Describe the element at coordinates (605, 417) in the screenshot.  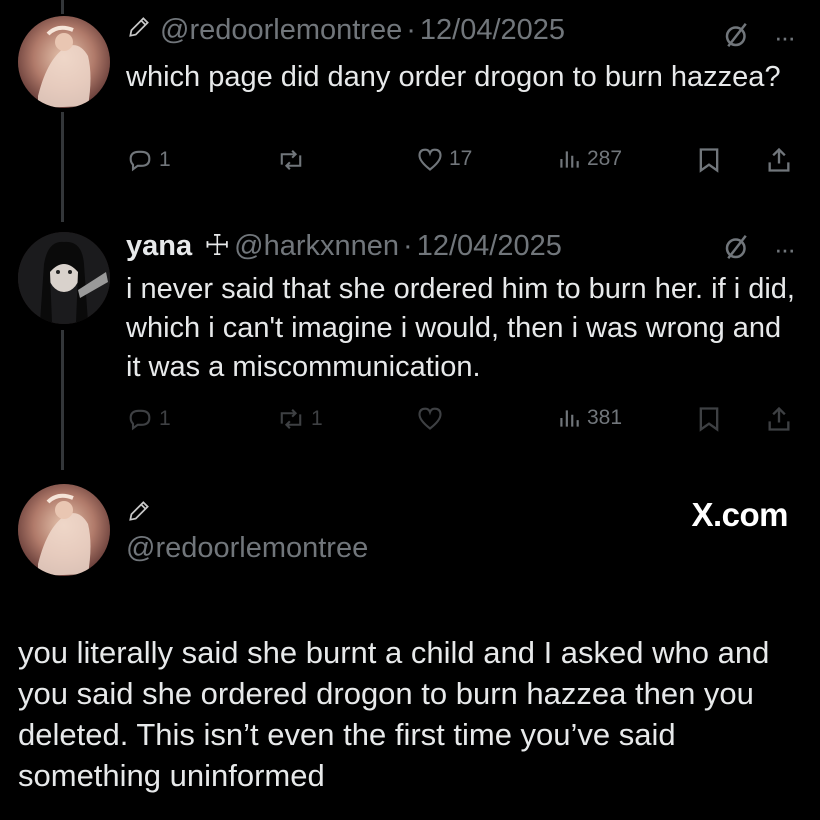
I see `views-count: 381` at that location.